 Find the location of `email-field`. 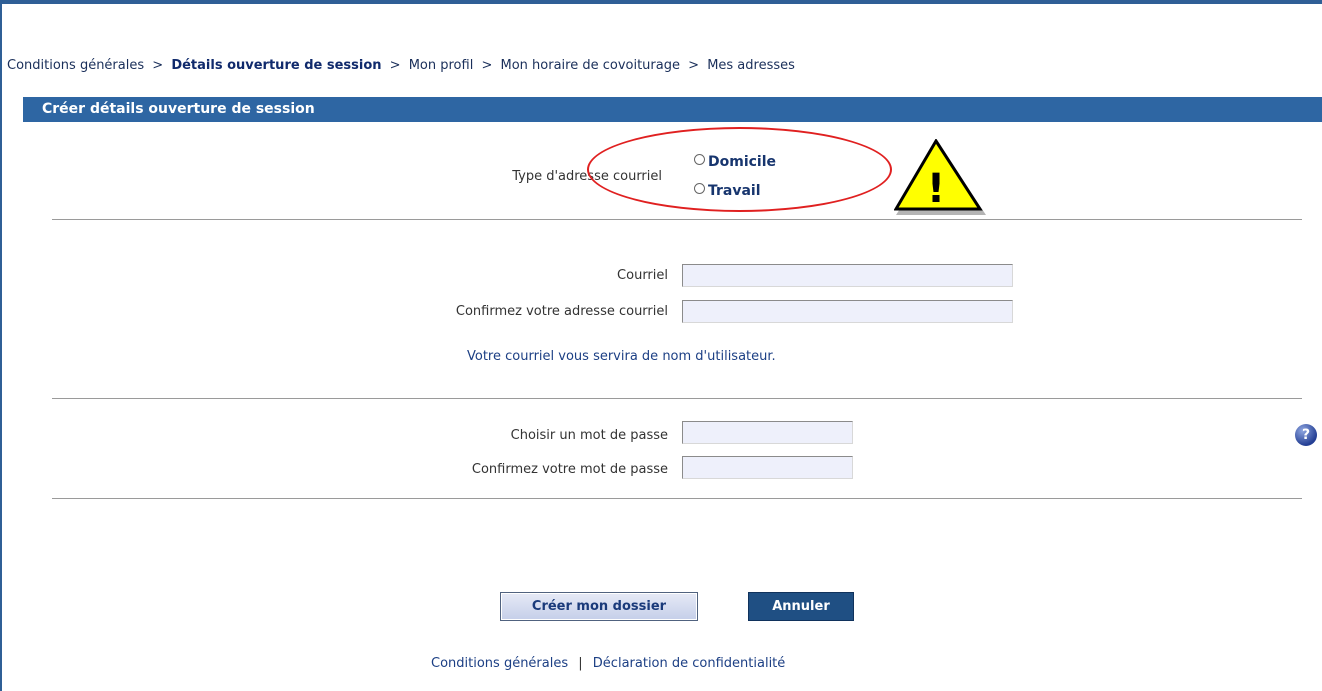

email-field is located at coordinates (847, 275).